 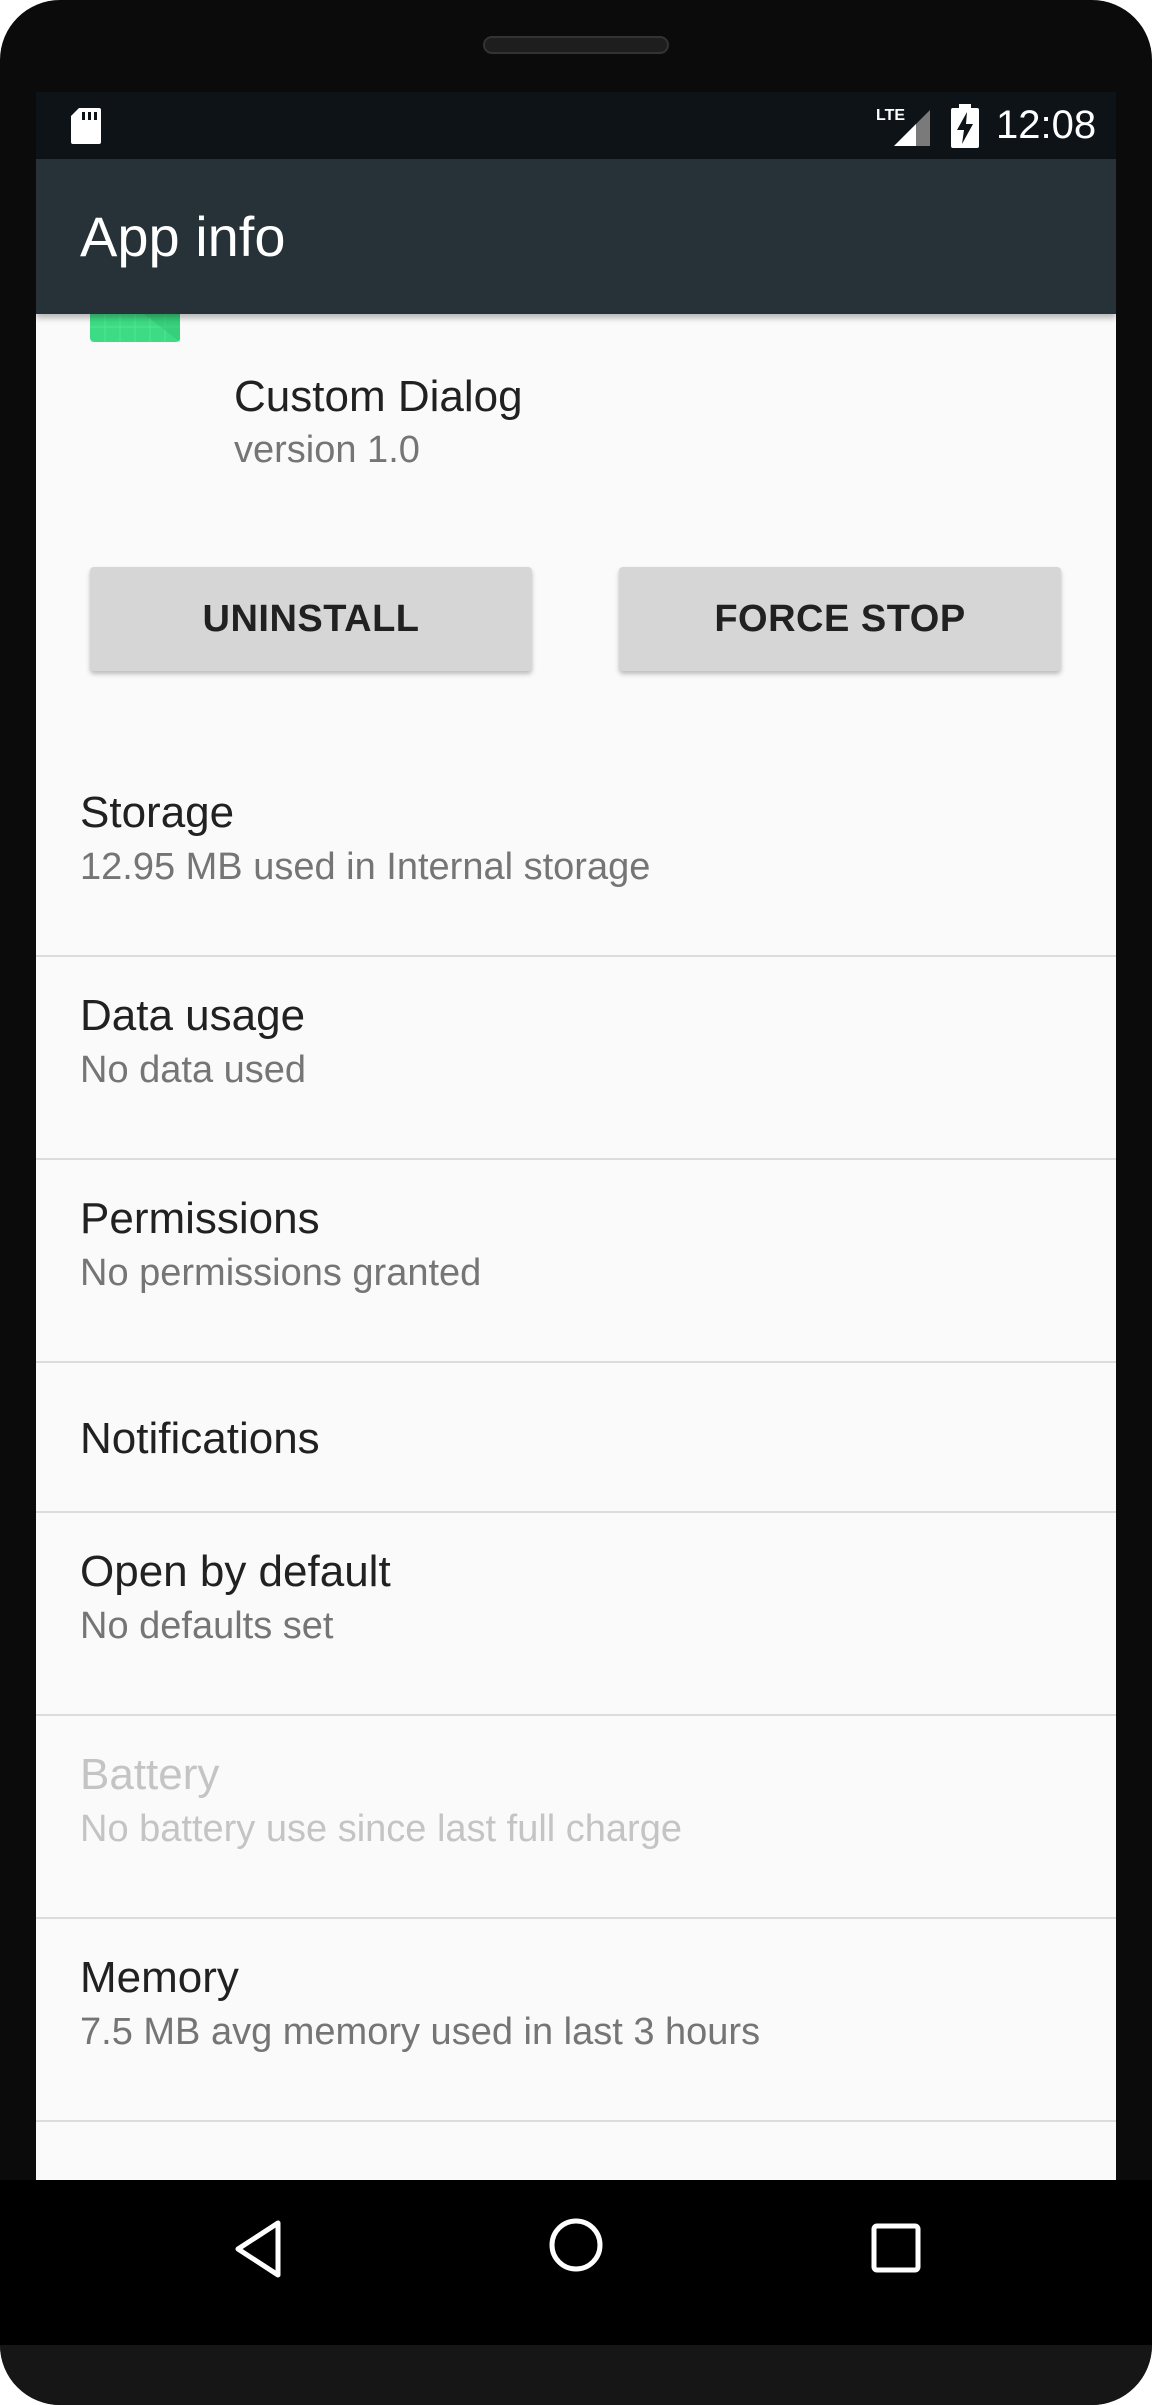 I want to click on pref-summary: No data used, so click(x=193, y=1070).